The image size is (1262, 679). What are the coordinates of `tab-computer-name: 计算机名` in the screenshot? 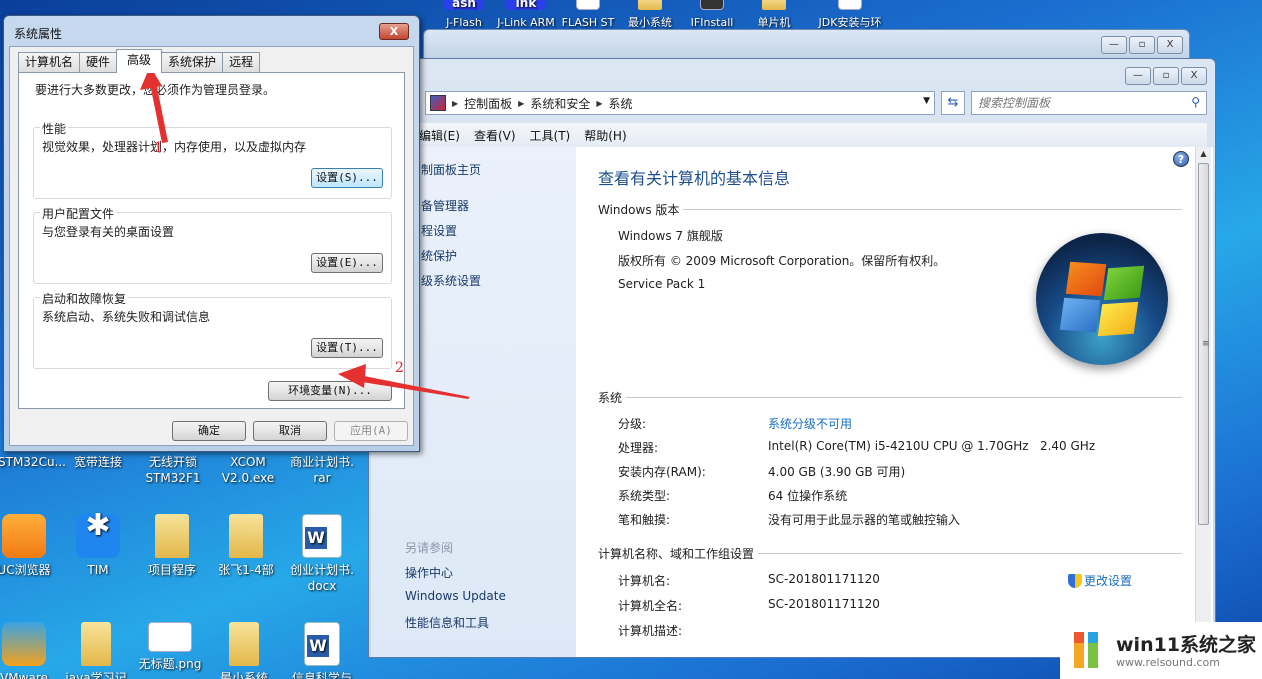 It's located at (49, 62).